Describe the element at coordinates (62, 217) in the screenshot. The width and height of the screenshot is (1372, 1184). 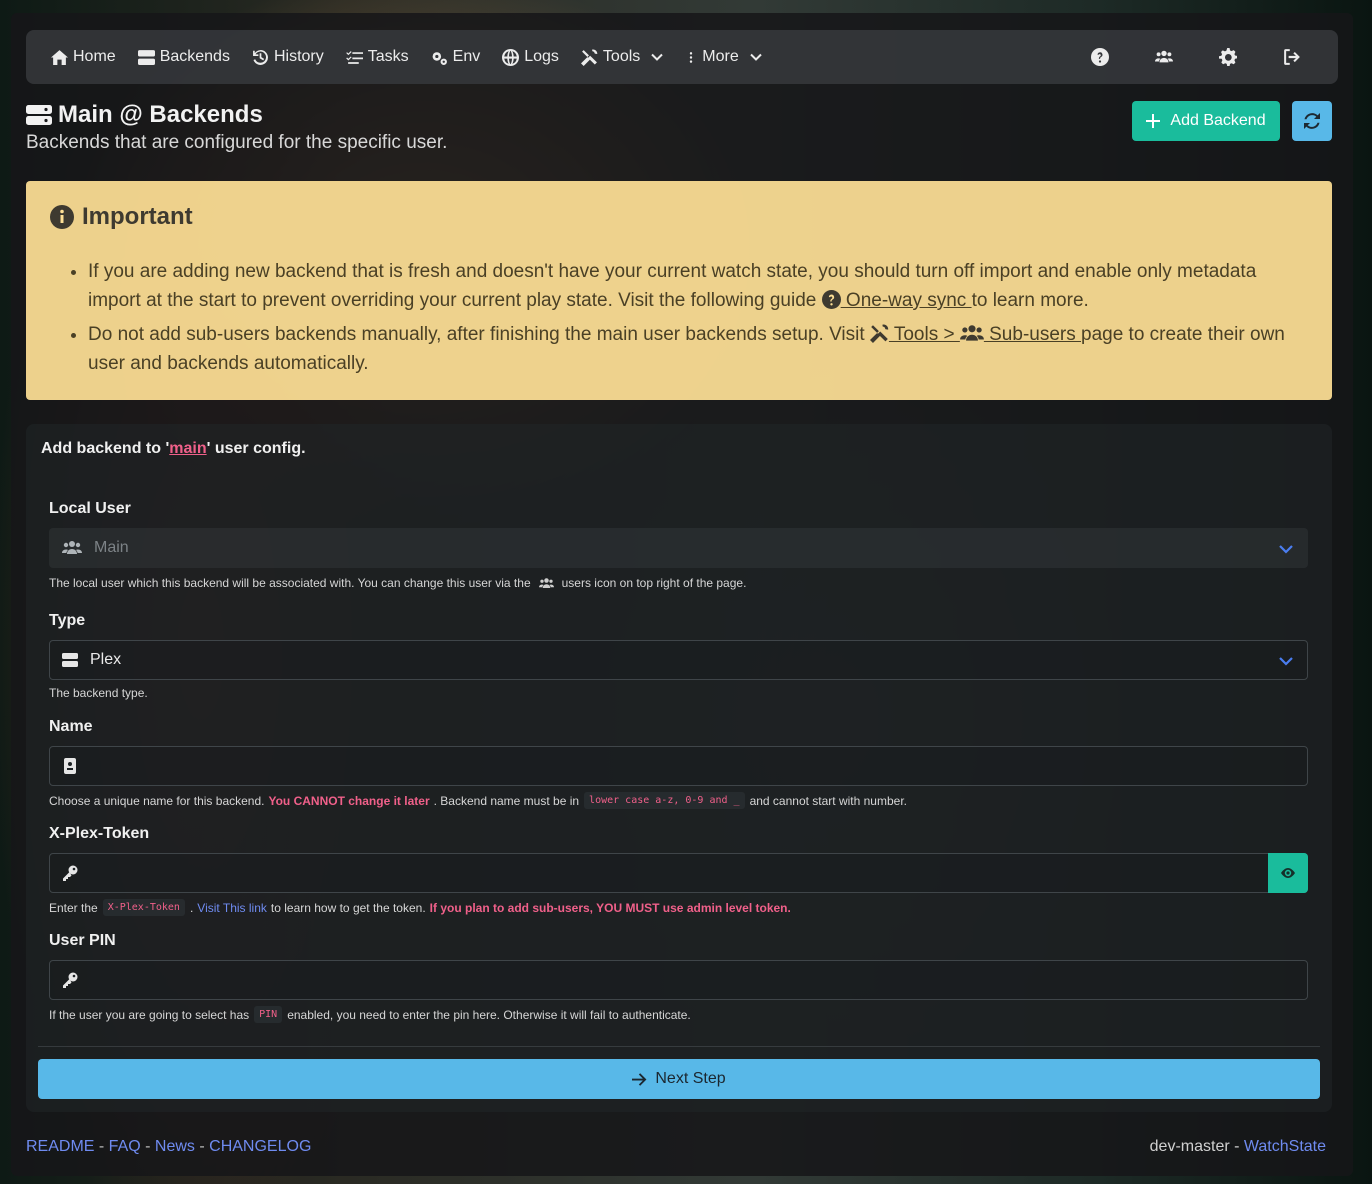
I see `info-circle-icon` at that location.